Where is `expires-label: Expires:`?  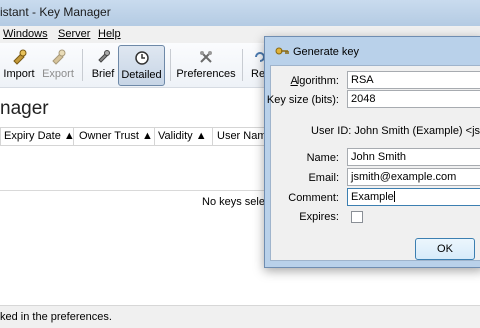
expires-label: Expires: is located at coordinates (319, 217).